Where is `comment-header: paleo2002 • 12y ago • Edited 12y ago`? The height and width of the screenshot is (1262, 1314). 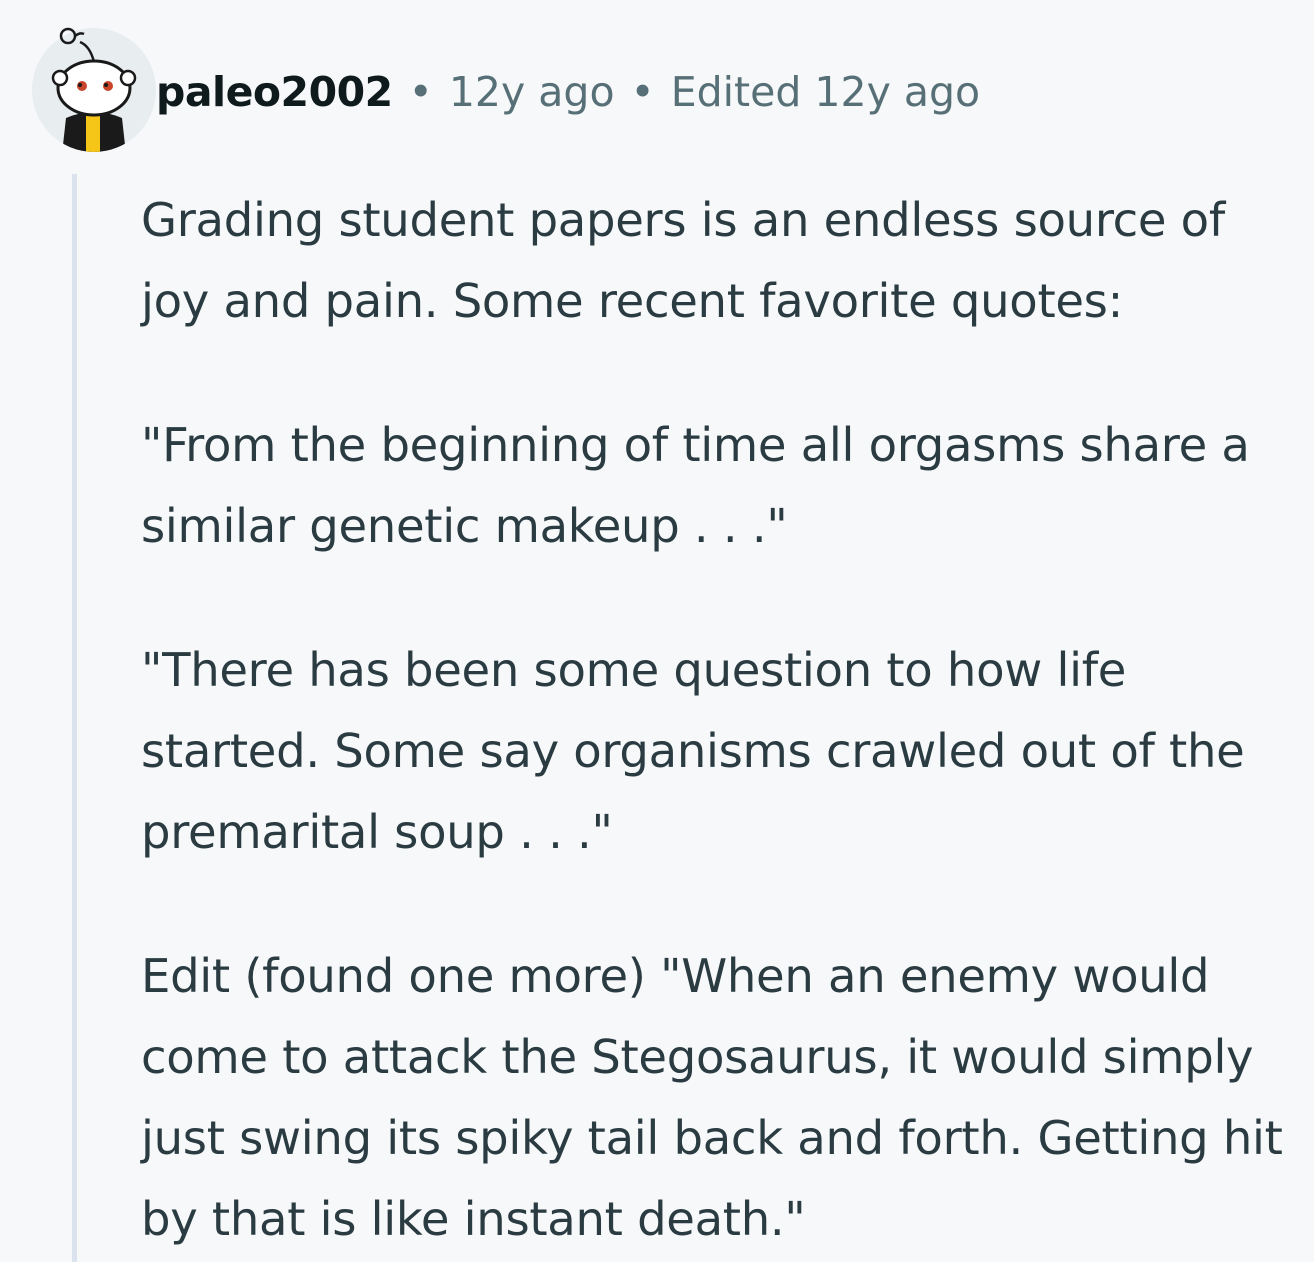 comment-header: paleo2002 • 12y ago • Edited 12y ago is located at coordinates (568, 92).